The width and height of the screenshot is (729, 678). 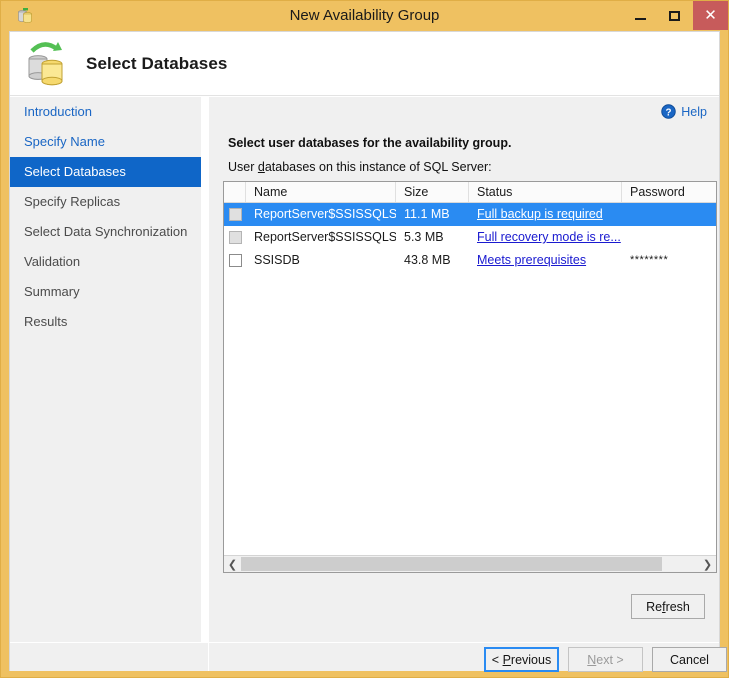 I want to click on cancel-button: Cancel, so click(x=689, y=659).